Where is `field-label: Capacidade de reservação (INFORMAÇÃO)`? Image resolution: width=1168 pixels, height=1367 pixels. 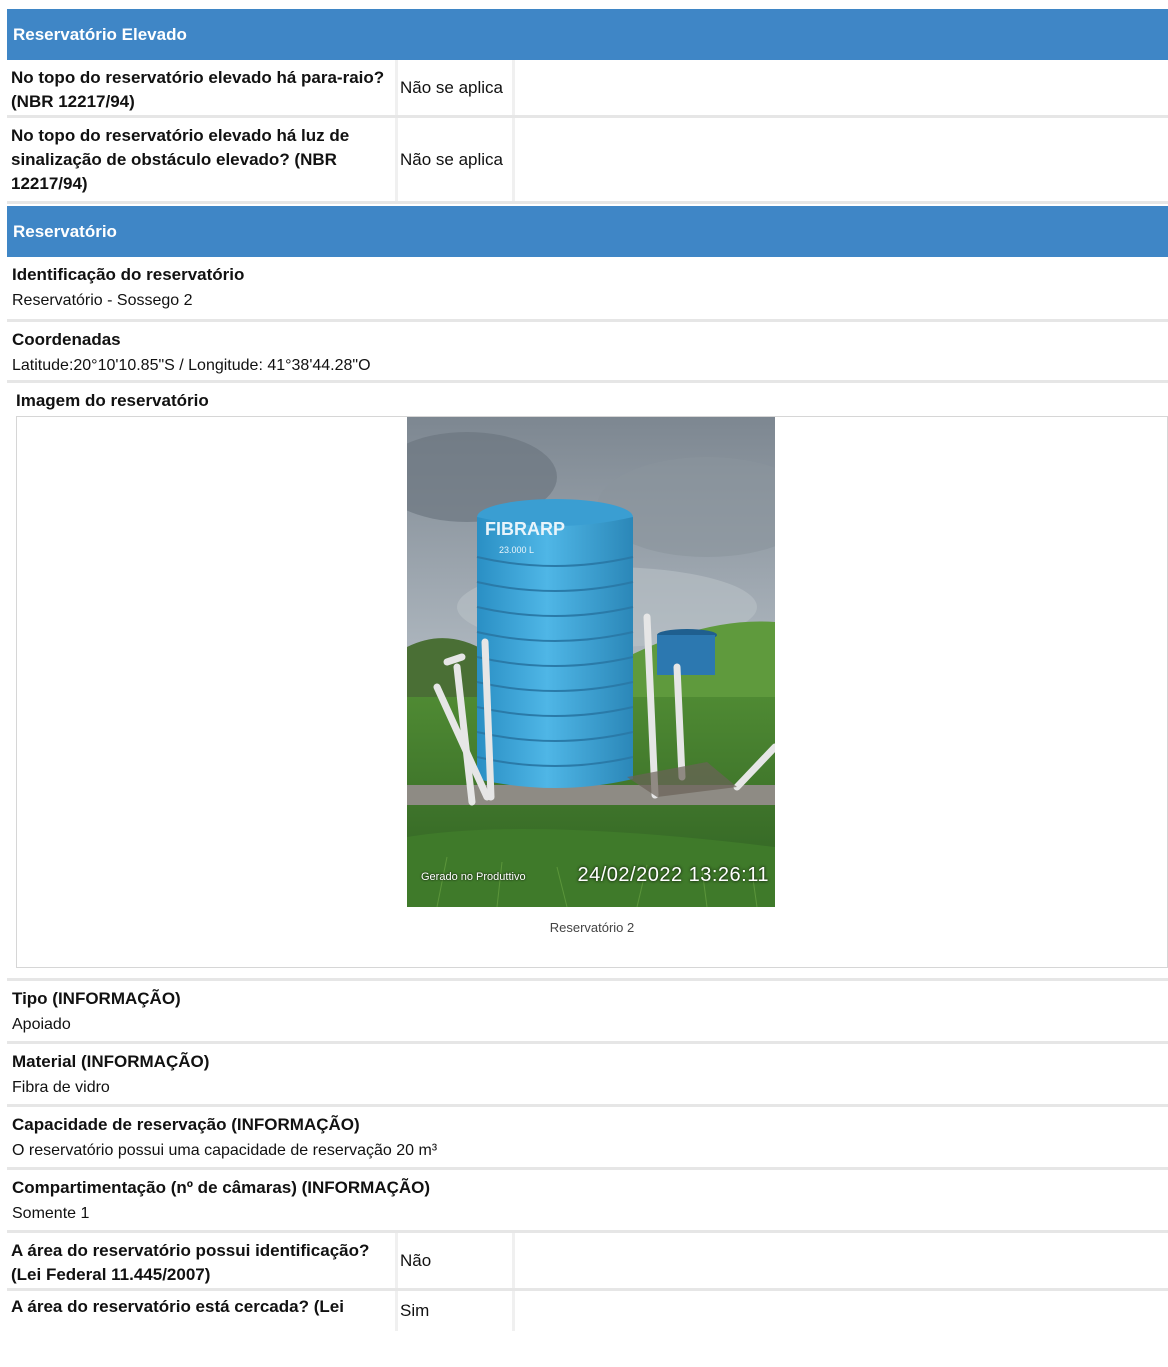 field-label: Capacidade de reservação (INFORMAÇÃO) is located at coordinates (186, 1124).